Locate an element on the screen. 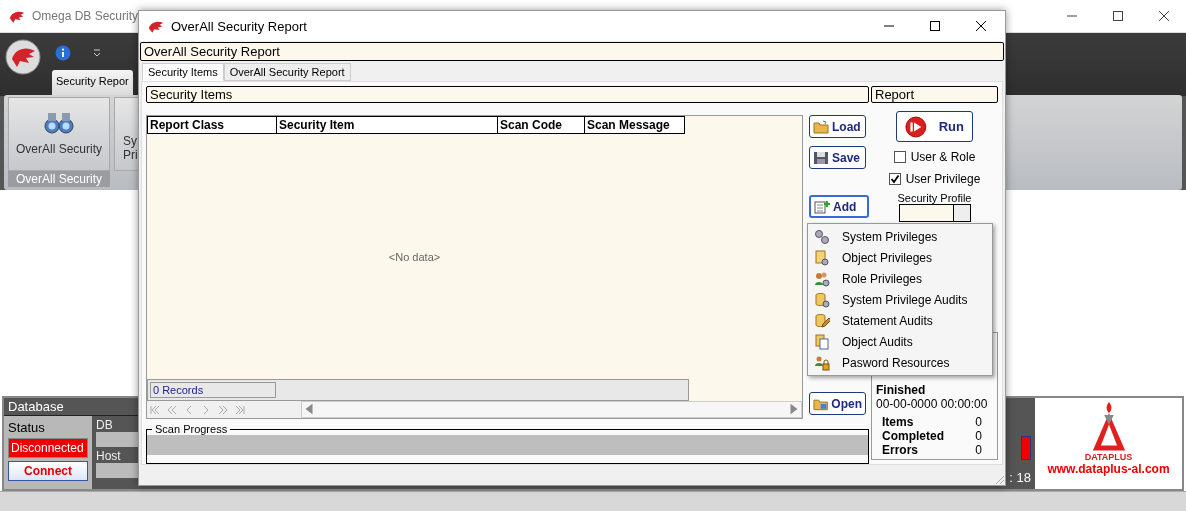  logo-brand: DATAPLUS is located at coordinates (1108, 457).